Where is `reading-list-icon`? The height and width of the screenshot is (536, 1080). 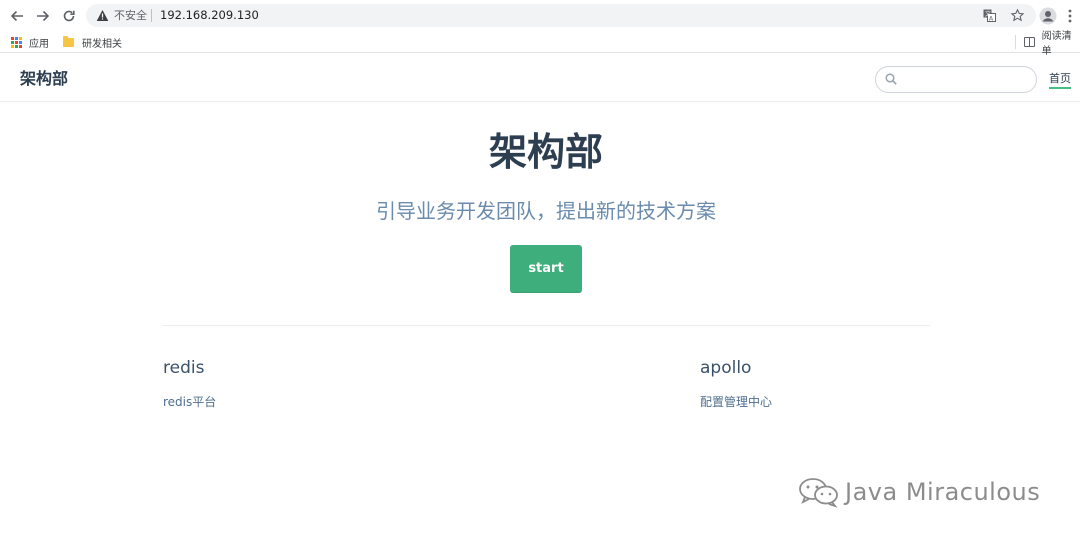 reading-list-icon is located at coordinates (1029, 42).